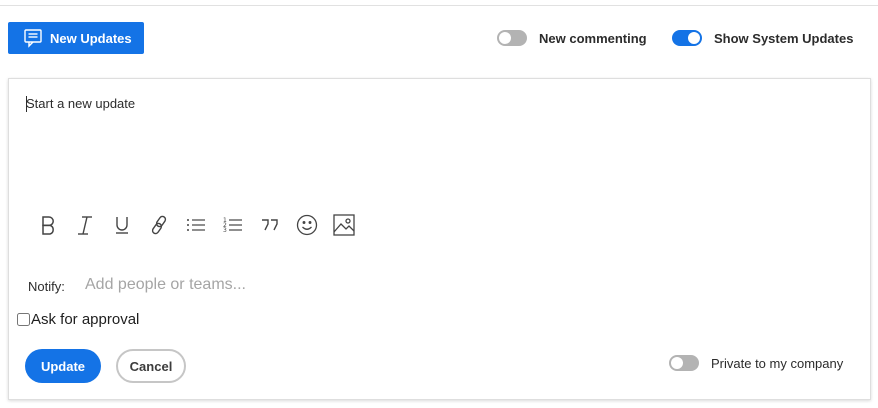 Image resolution: width=878 pixels, height=408 pixels. What do you see at coordinates (343, 225) in the screenshot?
I see `image-icon` at bounding box center [343, 225].